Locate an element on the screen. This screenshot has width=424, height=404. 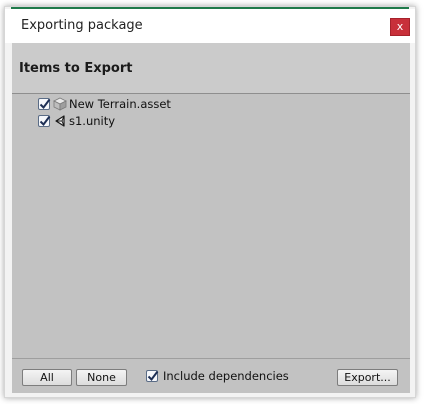
select-none-button: None is located at coordinates (101, 377).